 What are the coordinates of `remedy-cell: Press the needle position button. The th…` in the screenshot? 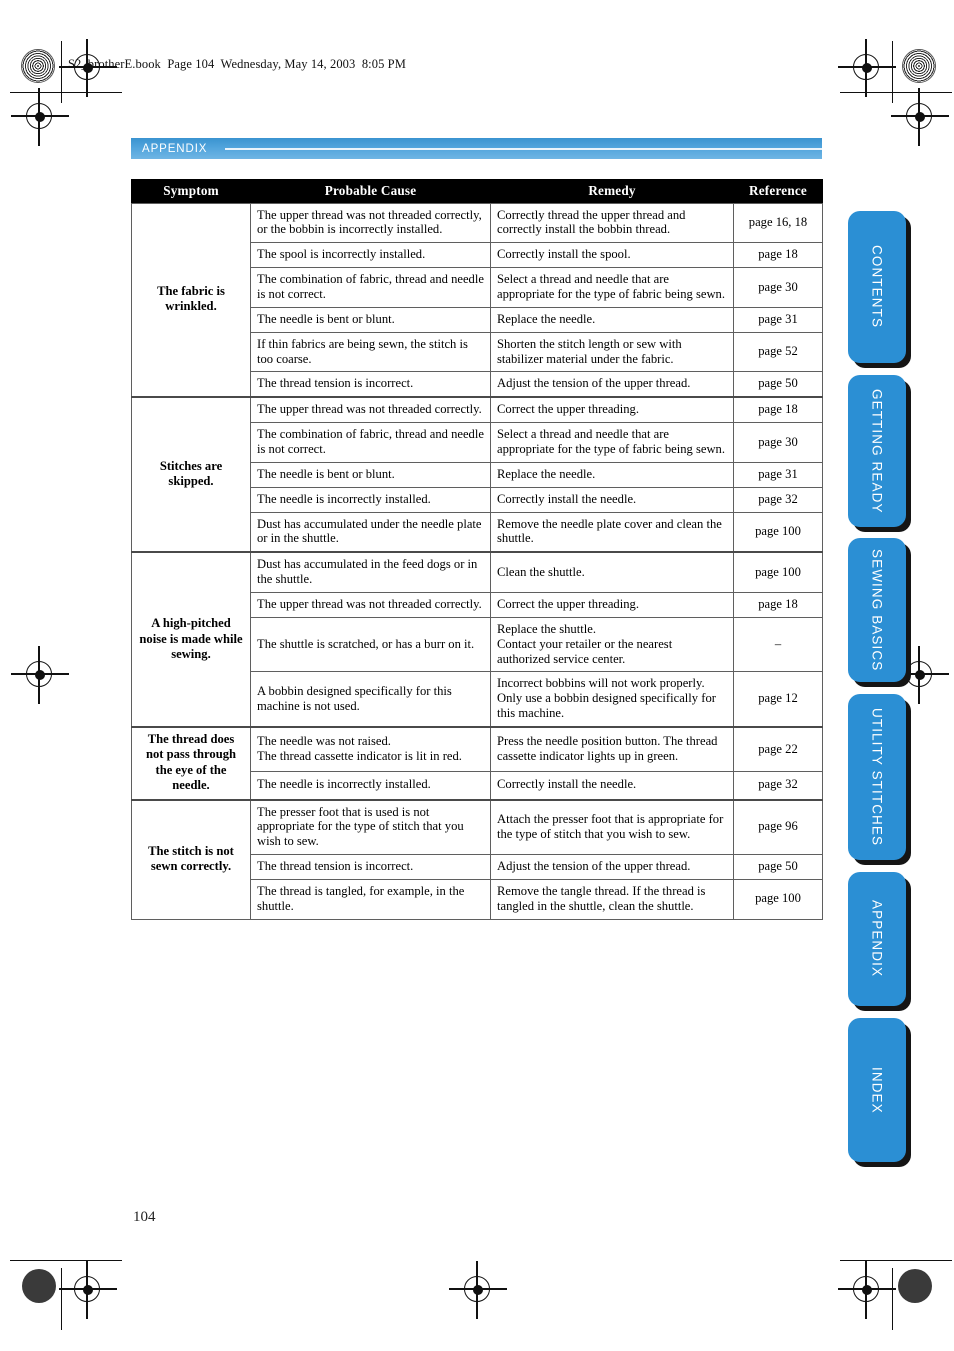 It's located at (612, 749).